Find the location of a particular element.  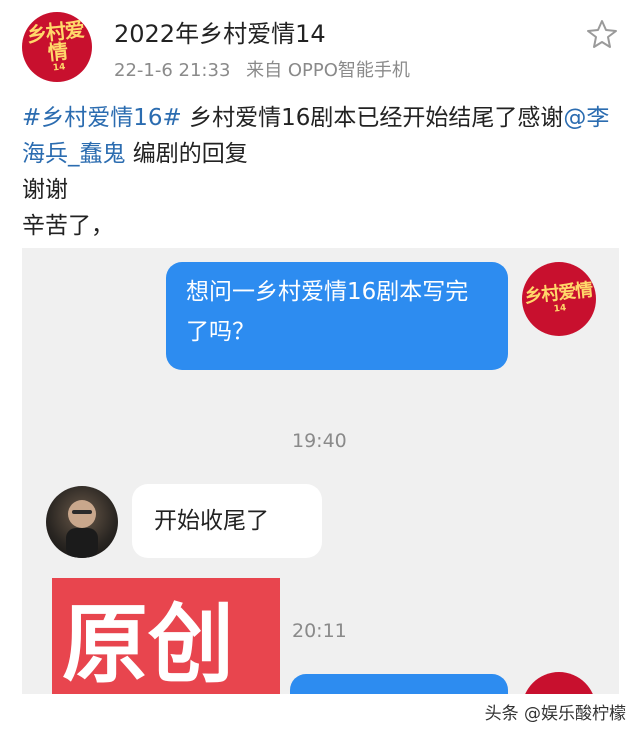

post-source: 来自 OPPO智能手机 is located at coordinates (328, 70).